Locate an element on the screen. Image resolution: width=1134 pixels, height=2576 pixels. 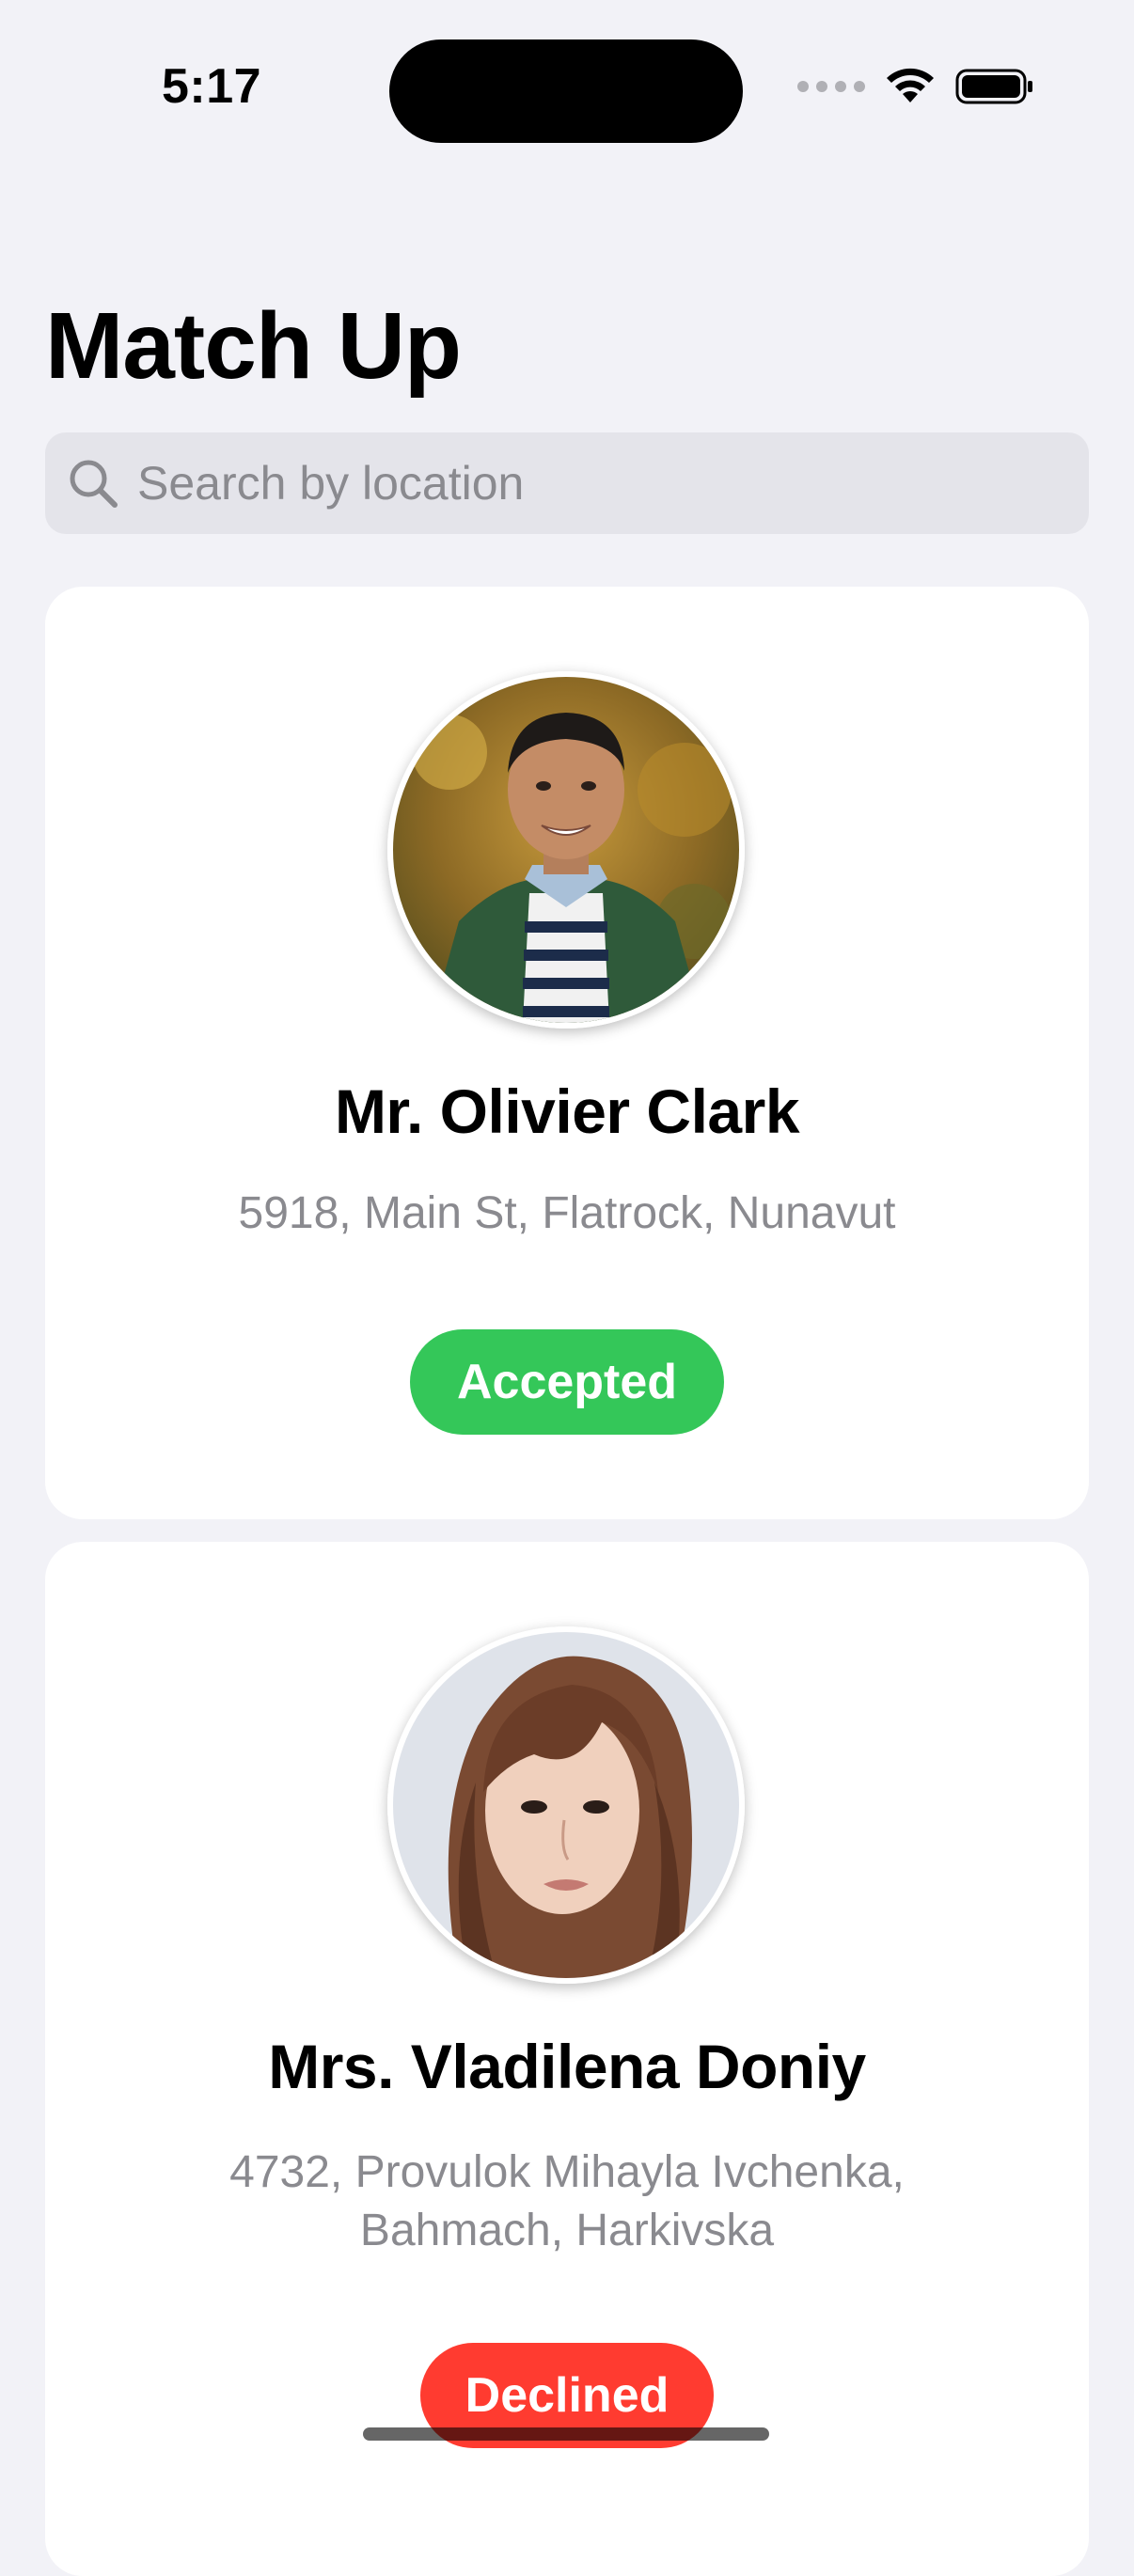
status-icons is located at coordinates (915, 87).